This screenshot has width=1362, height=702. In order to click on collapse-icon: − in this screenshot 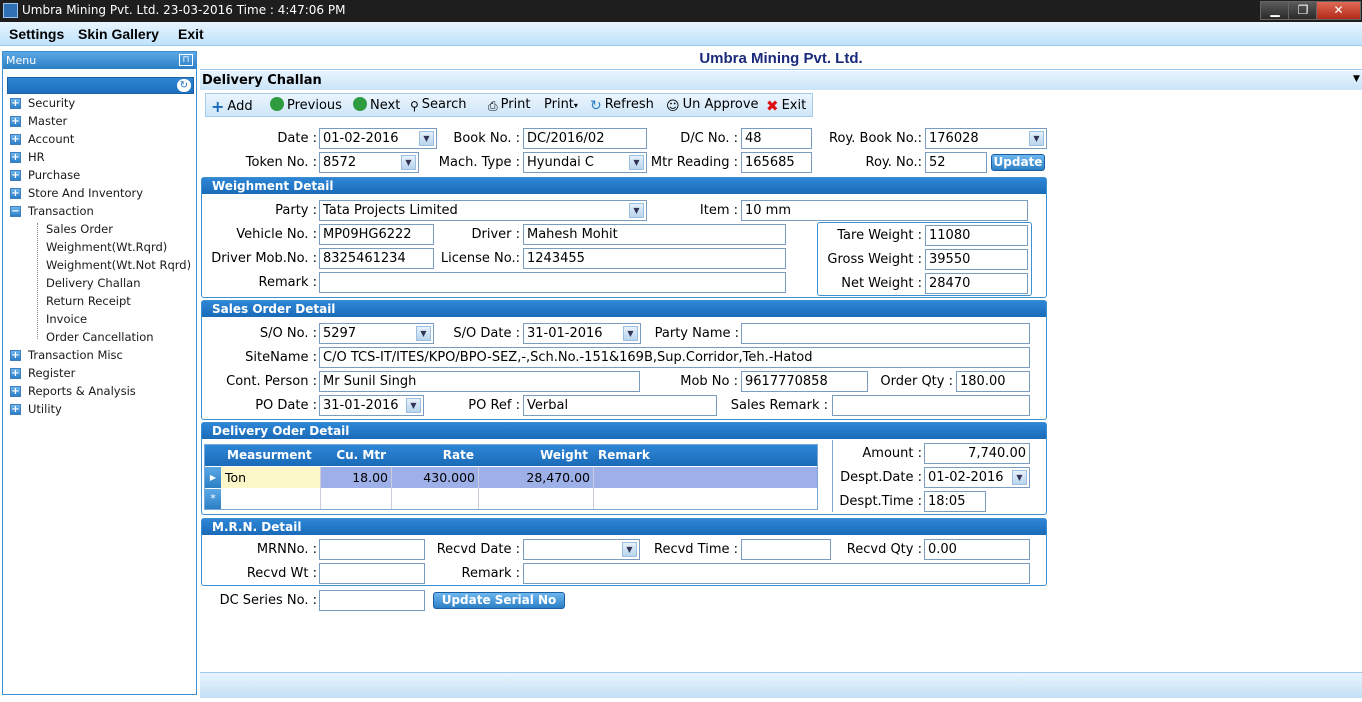, I will do `click(15, 211)`.